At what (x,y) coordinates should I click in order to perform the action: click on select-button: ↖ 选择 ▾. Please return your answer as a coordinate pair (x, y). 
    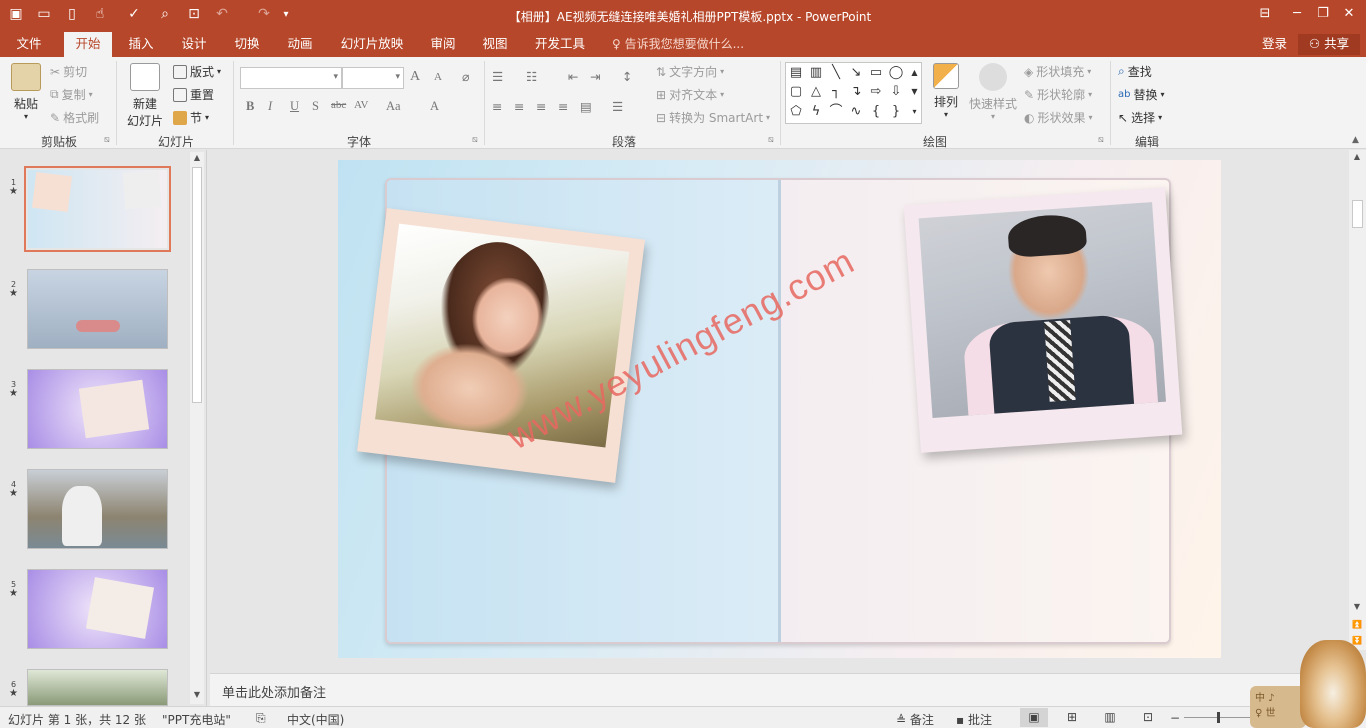
    Looking at the image, I should click on (1140, 117).